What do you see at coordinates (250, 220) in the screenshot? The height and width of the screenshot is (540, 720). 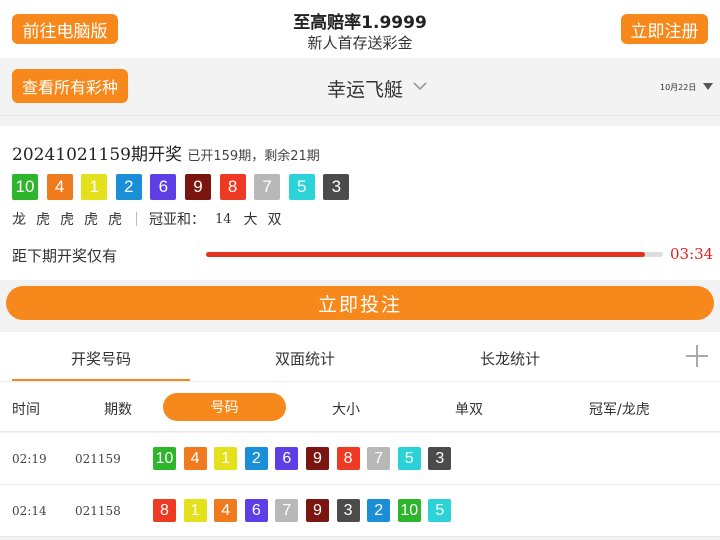 I see `sum-size: 大` at bounding box center [250, 220].